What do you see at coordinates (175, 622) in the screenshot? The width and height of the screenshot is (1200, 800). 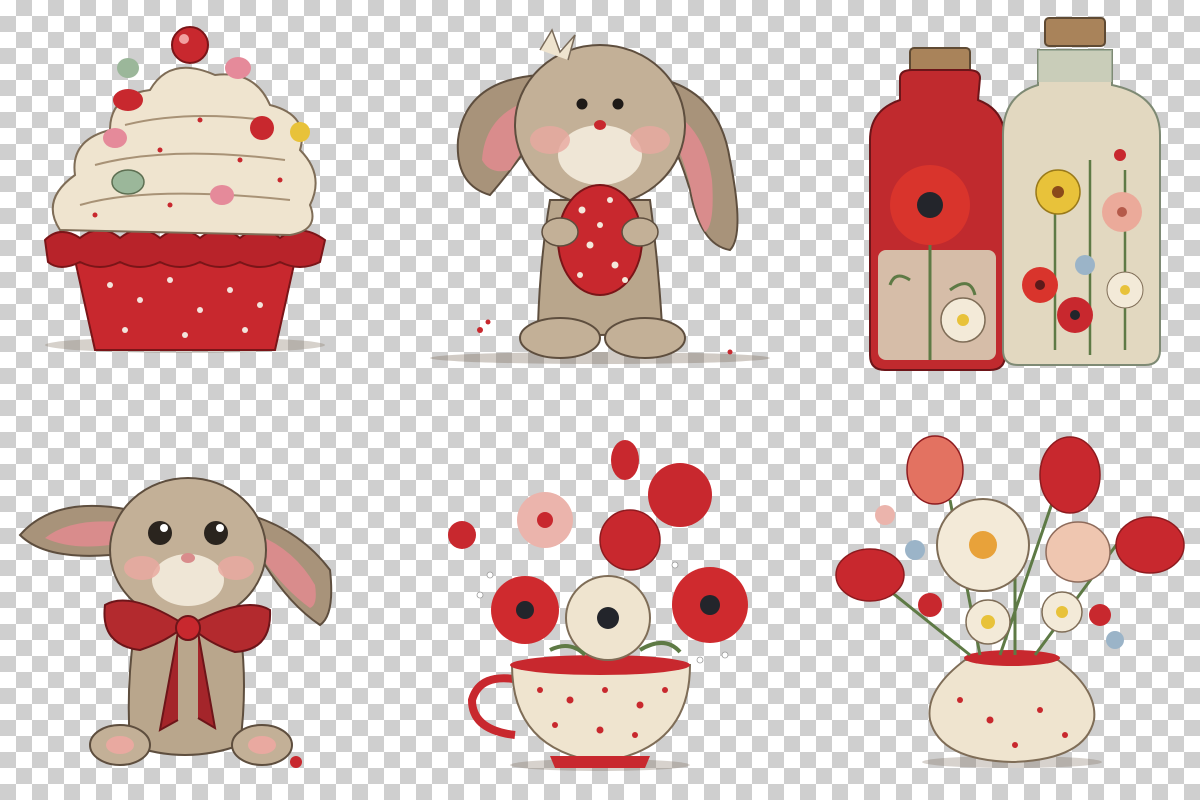 I see `bunny-bow-icon` at bounding box center [175, 622].